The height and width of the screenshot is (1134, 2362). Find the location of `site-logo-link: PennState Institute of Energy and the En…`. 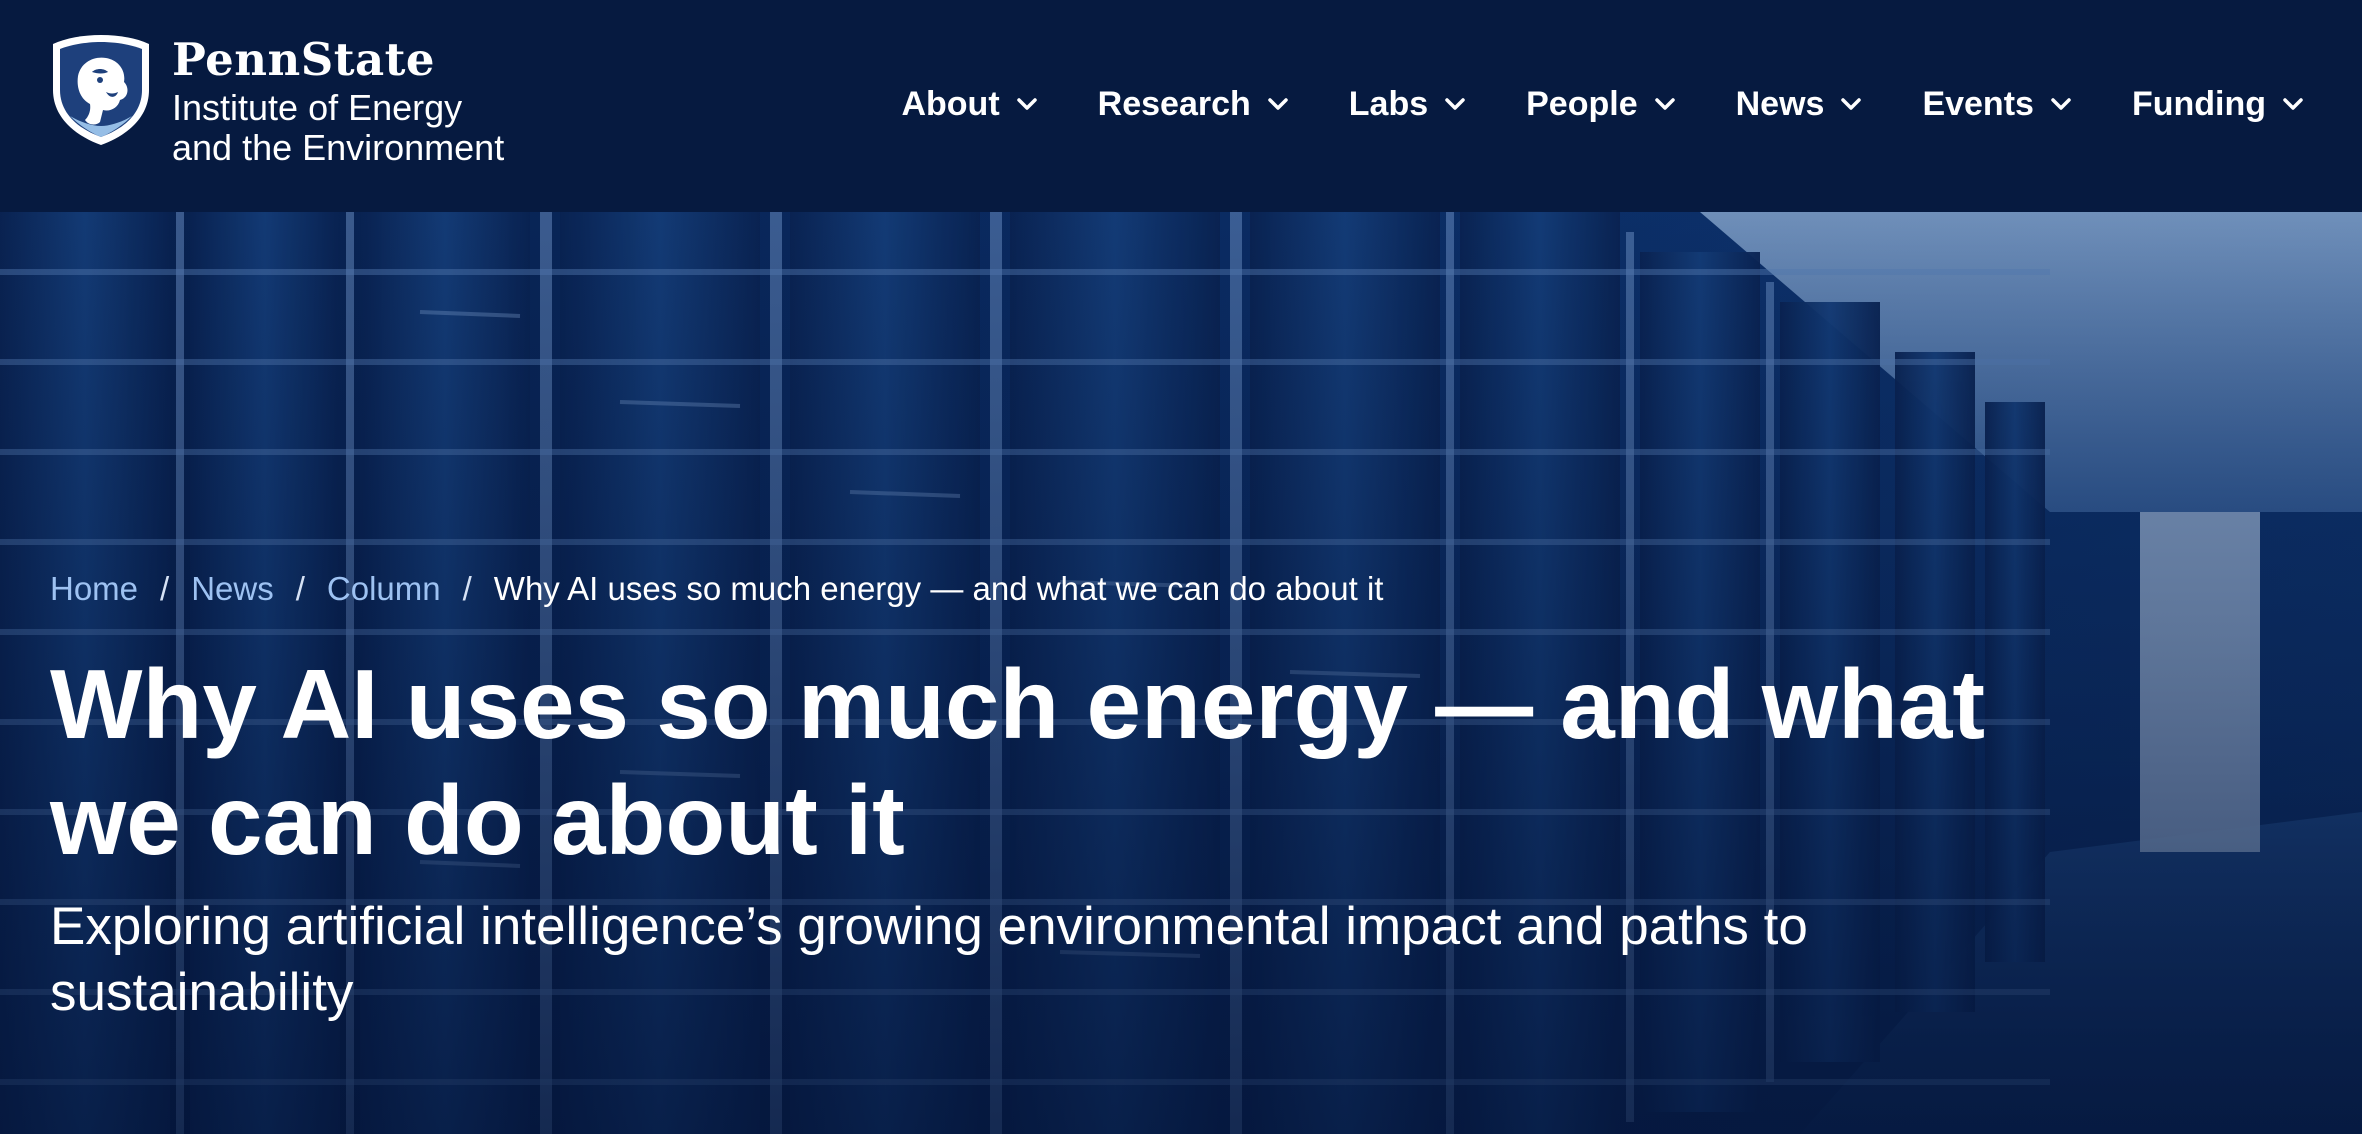

site-logo-link: PennState Institute of Energy and the En… is located at coordinates (276, 100).